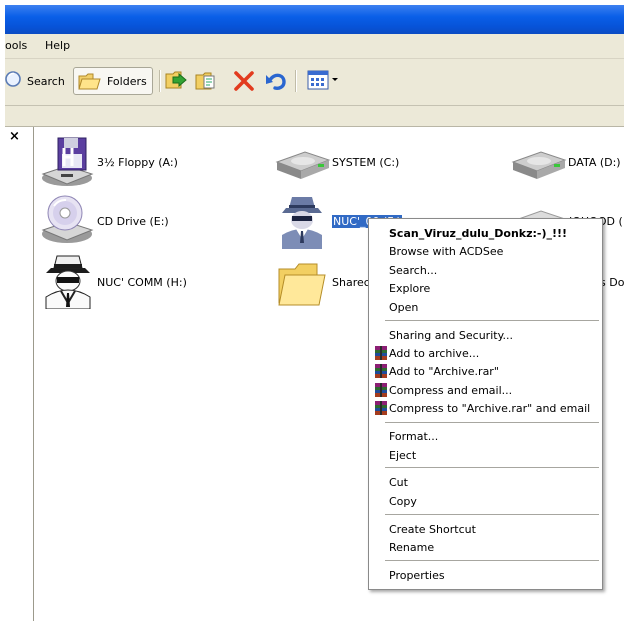 This screenshot has height=621, width=624. What do you see at coordinates (485, 371) in the screenshot?
I see `menu-item-add-to-archive-rar: Add to "Archive.rar"` at bounding box center [485, 371].